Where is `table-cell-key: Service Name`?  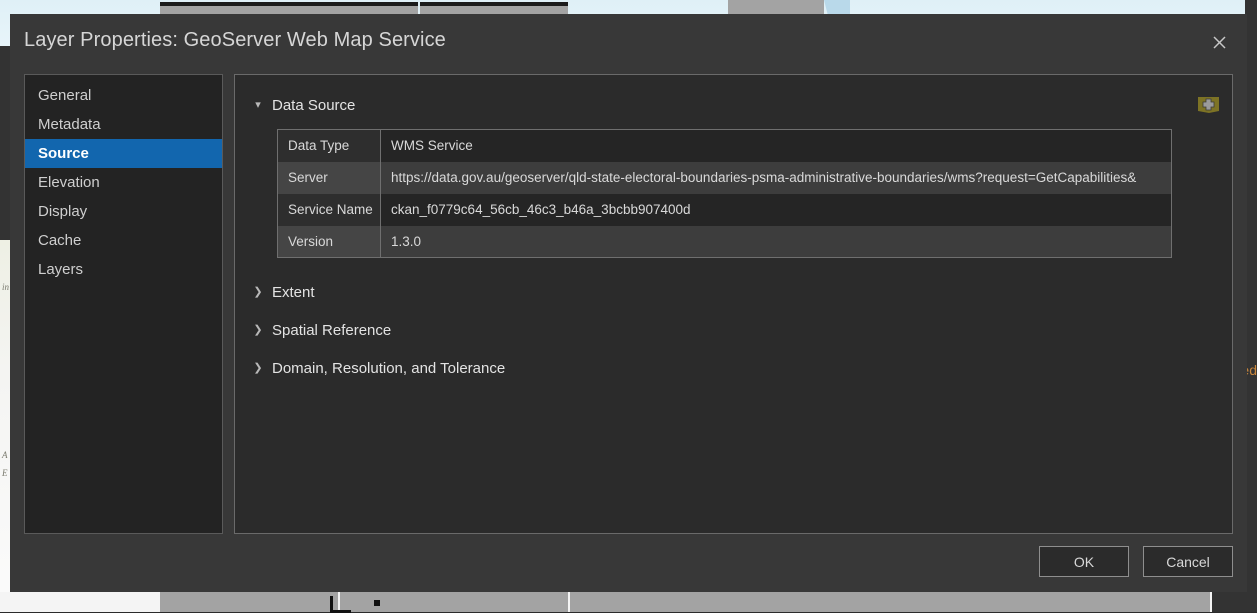
table-cell-key: Service Name is located at coordinates (329, 210).